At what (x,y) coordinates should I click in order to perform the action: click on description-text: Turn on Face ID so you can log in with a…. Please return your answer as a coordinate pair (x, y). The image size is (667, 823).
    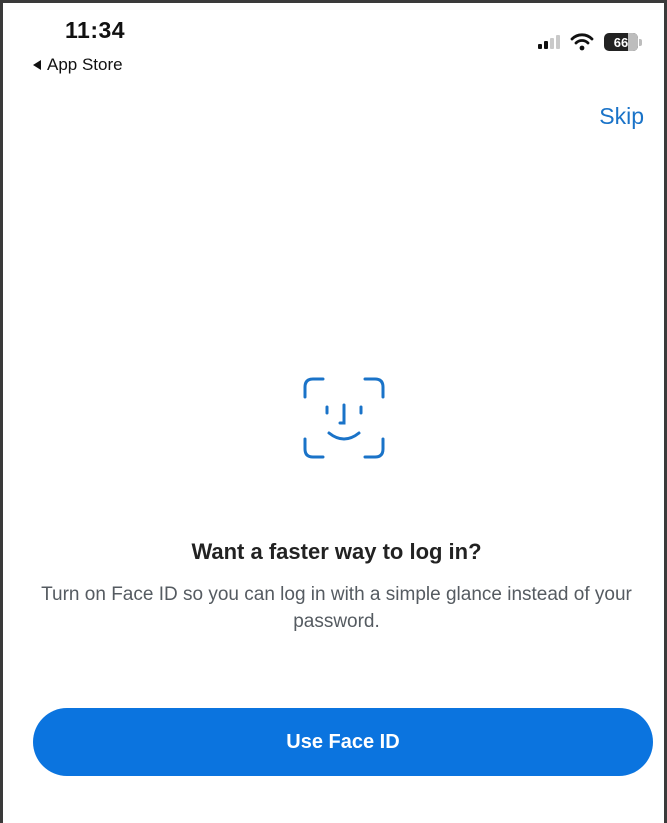
    Looking at the image, I should click on (336, 608).